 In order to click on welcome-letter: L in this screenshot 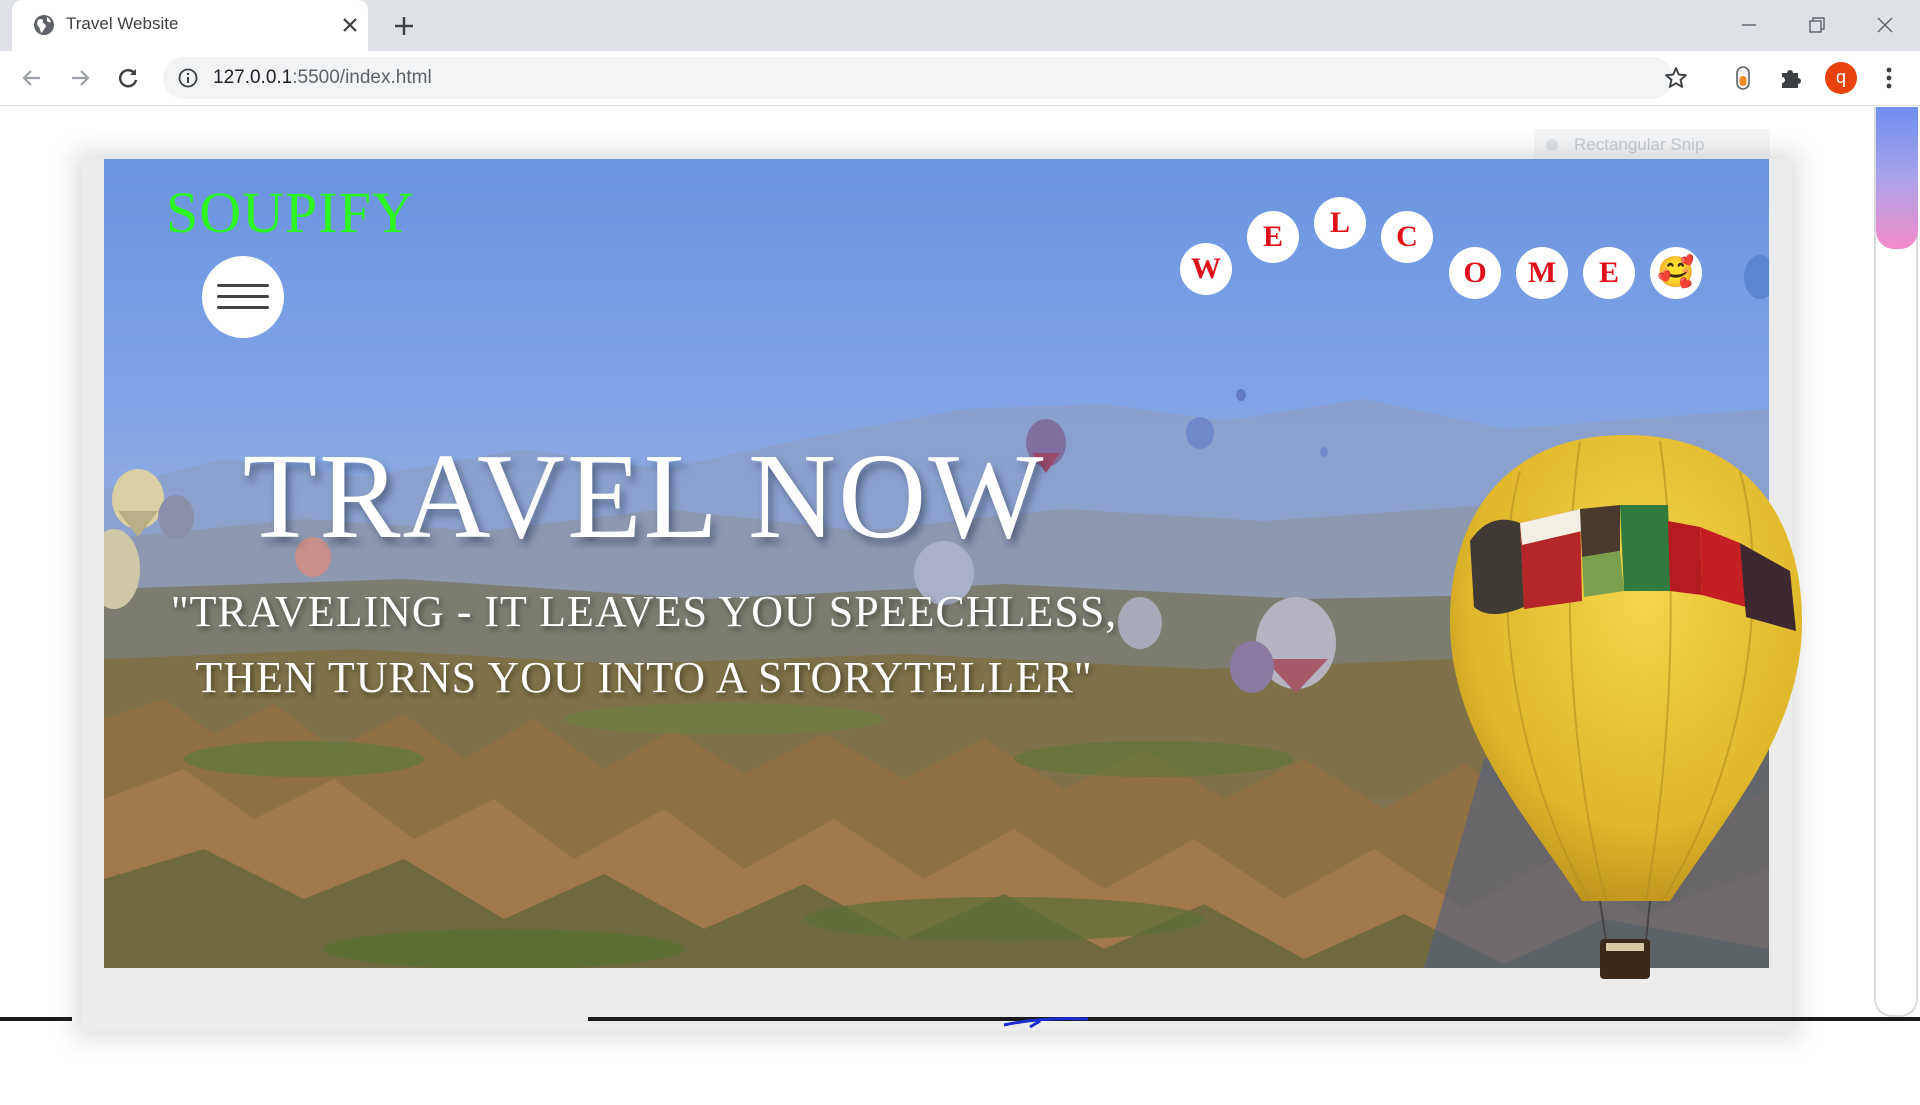, I will do `click(1340, 223)`.